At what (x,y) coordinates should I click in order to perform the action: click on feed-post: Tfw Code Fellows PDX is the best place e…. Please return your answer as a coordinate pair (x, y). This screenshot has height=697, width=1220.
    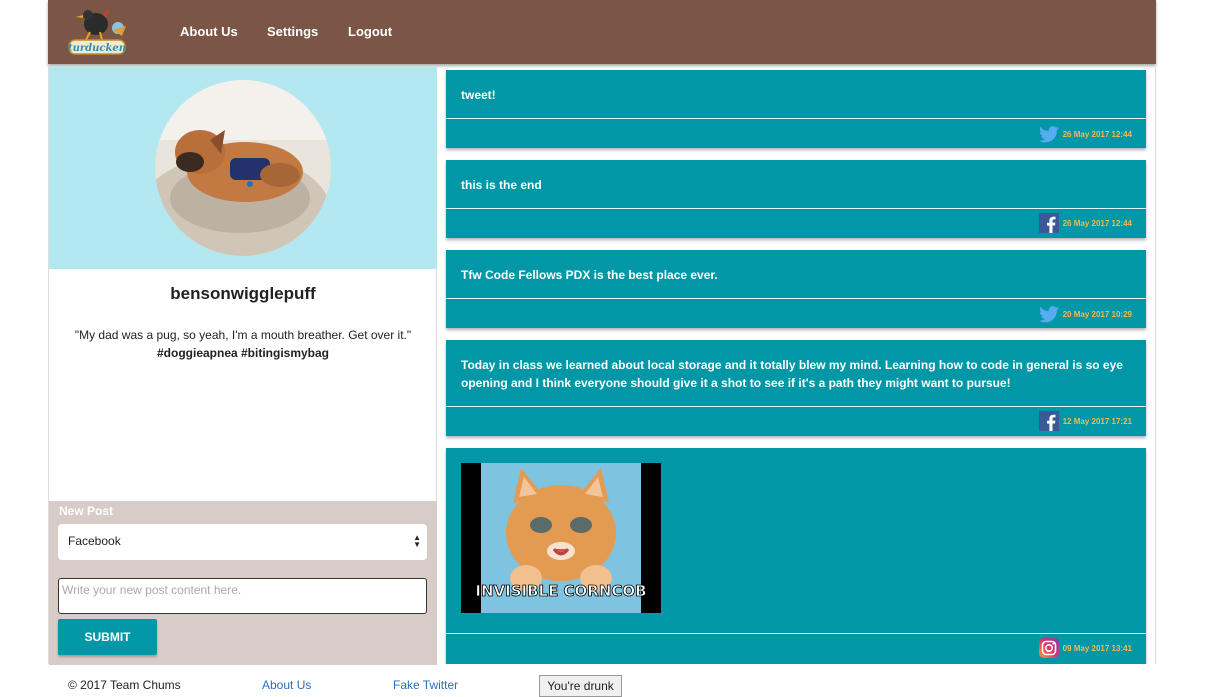
    Looking at the image, I should click on (796, 289).